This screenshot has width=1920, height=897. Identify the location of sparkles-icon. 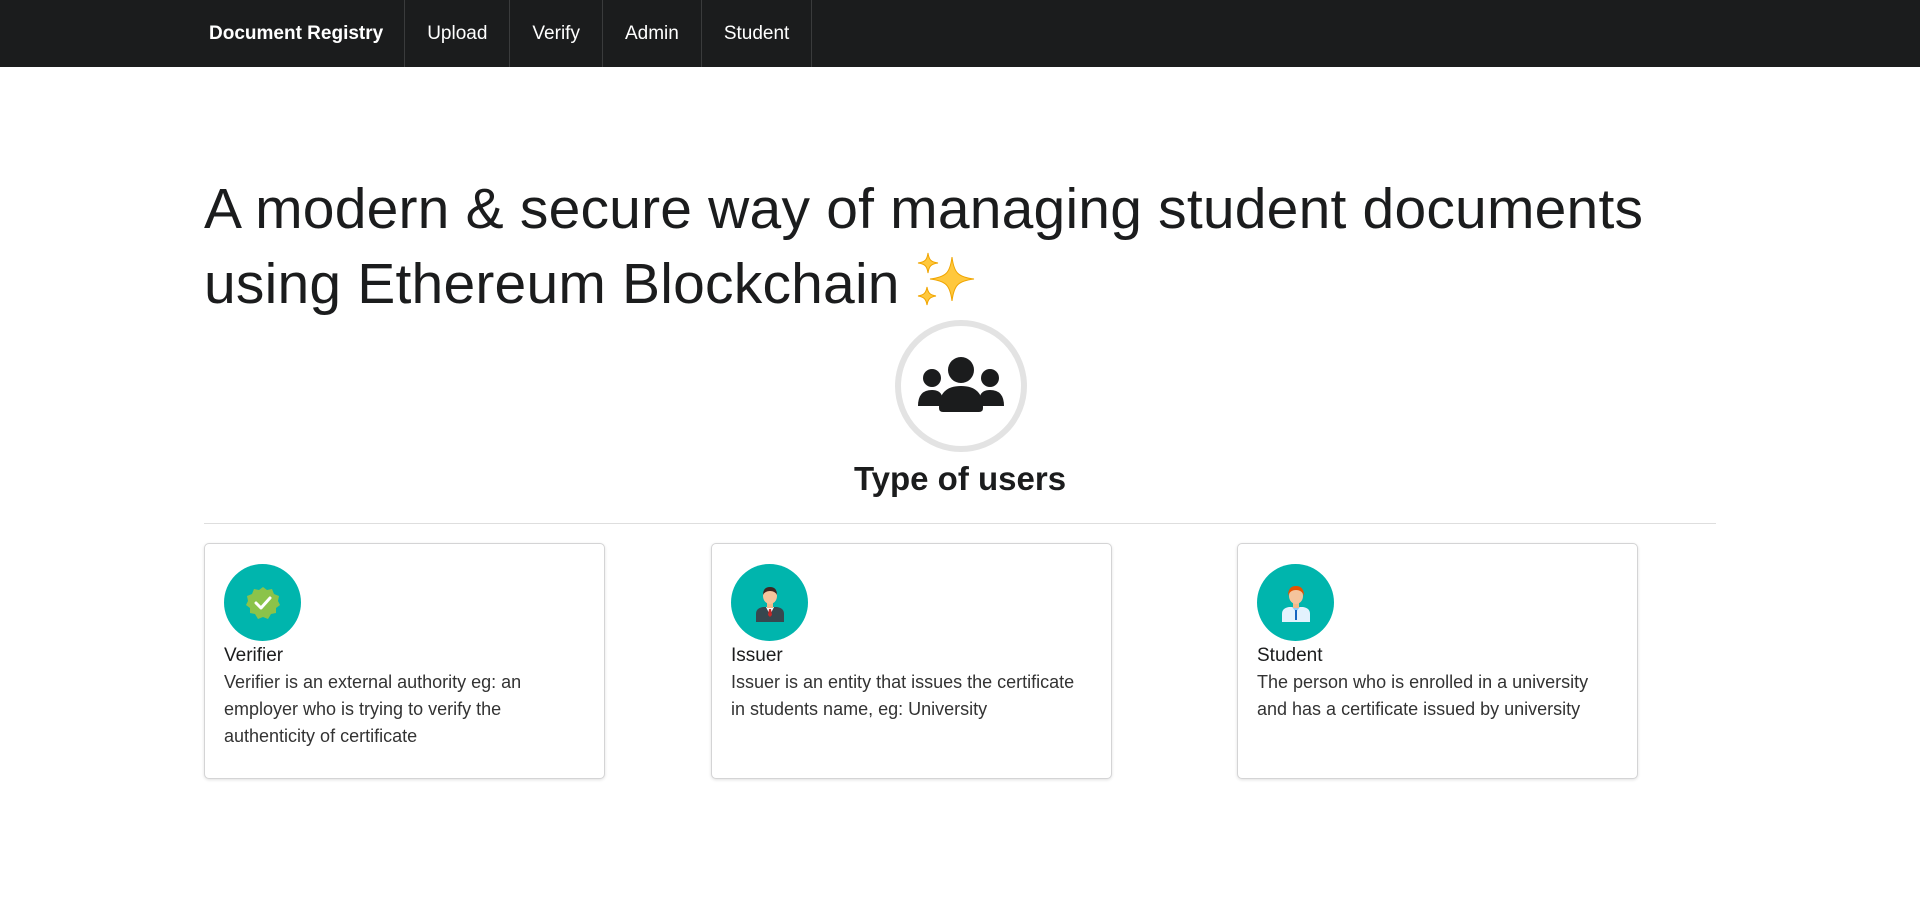
(947, 280).